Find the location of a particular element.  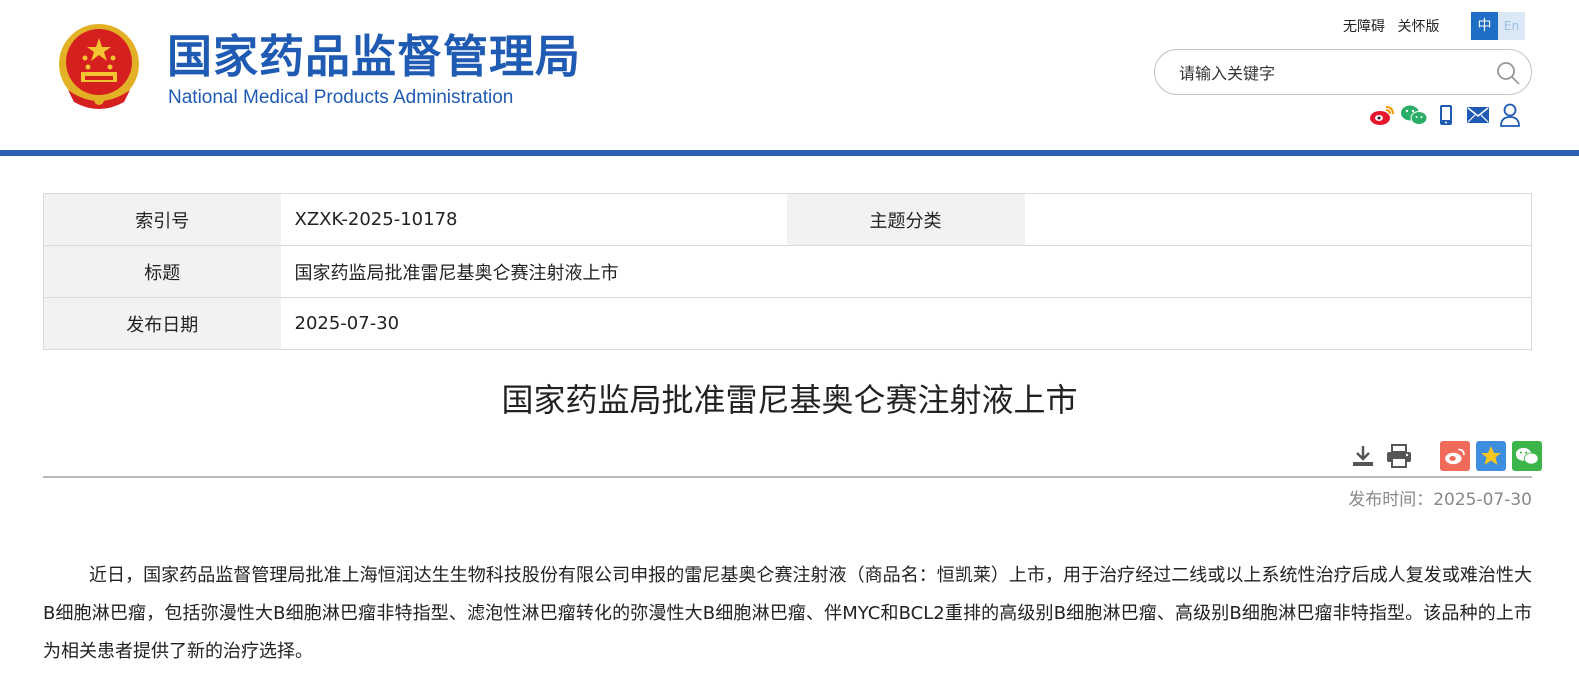

index-label: 索引号 is located at coordinates (162, 219).